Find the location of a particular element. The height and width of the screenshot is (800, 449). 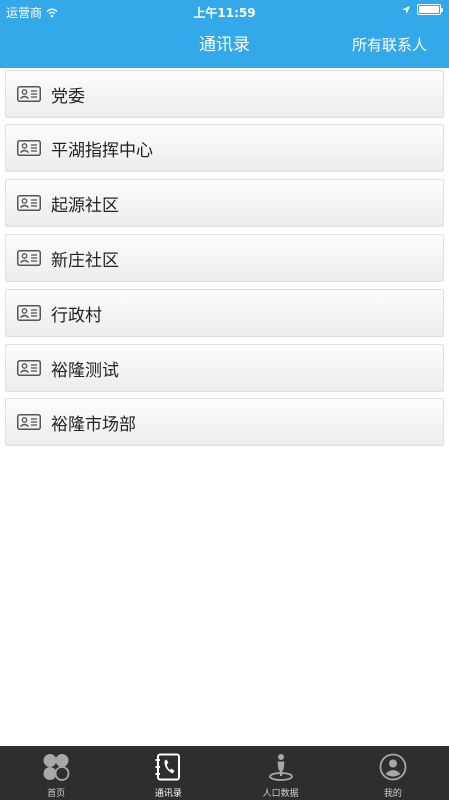

status-bar: 运营商 上午11:59 is located at coordinates (224, 11).